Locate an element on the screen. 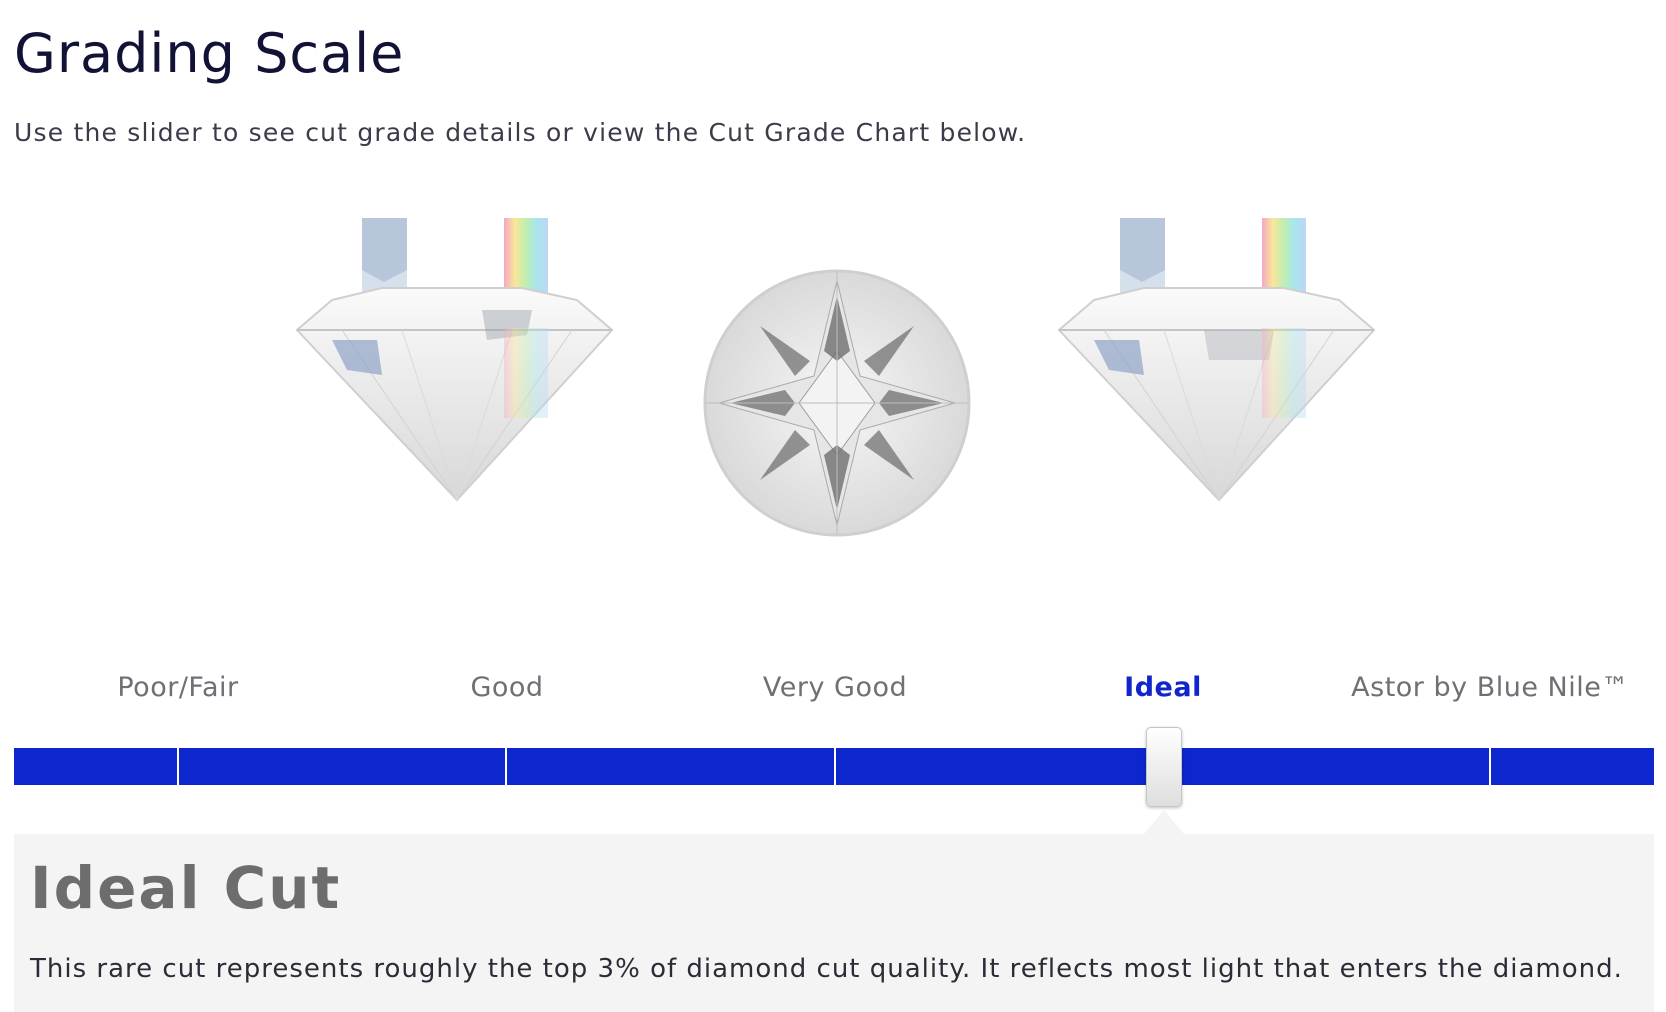 This screenshot has width=1666, height=1012. grade-label-poor-fair: Poor/Fair is located at coordinates (177, 687).